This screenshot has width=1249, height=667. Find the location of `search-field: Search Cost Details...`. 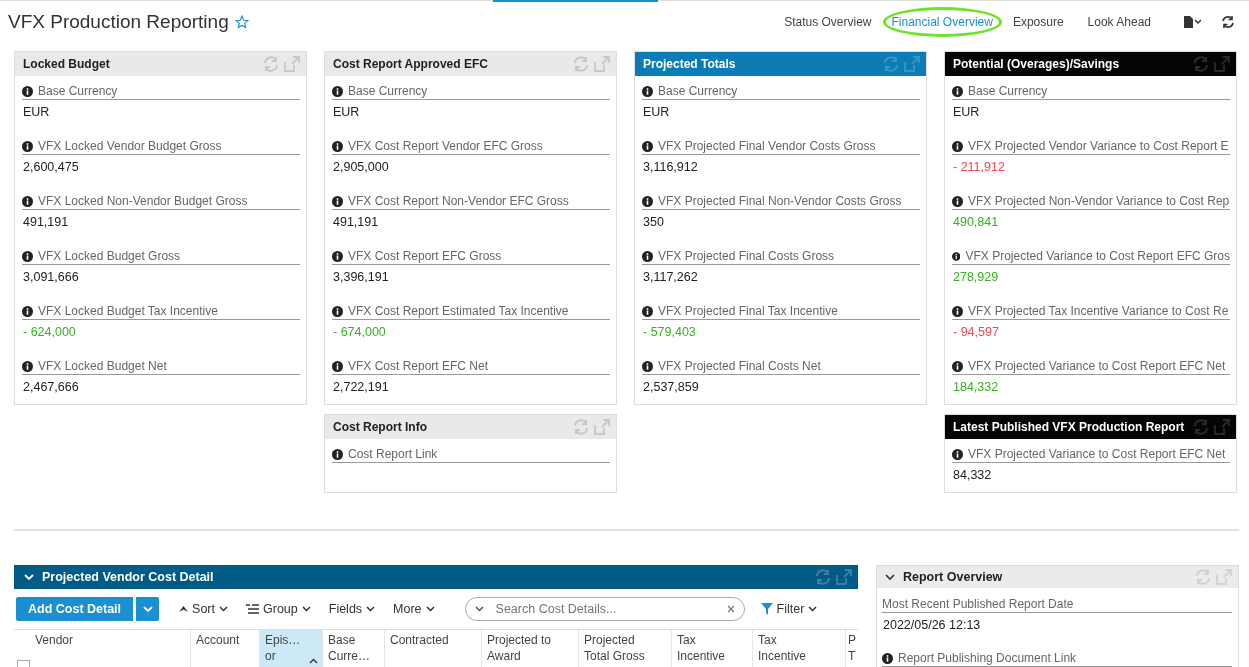

search-field: Search Cost Details... is located at coordinates (604, 609).